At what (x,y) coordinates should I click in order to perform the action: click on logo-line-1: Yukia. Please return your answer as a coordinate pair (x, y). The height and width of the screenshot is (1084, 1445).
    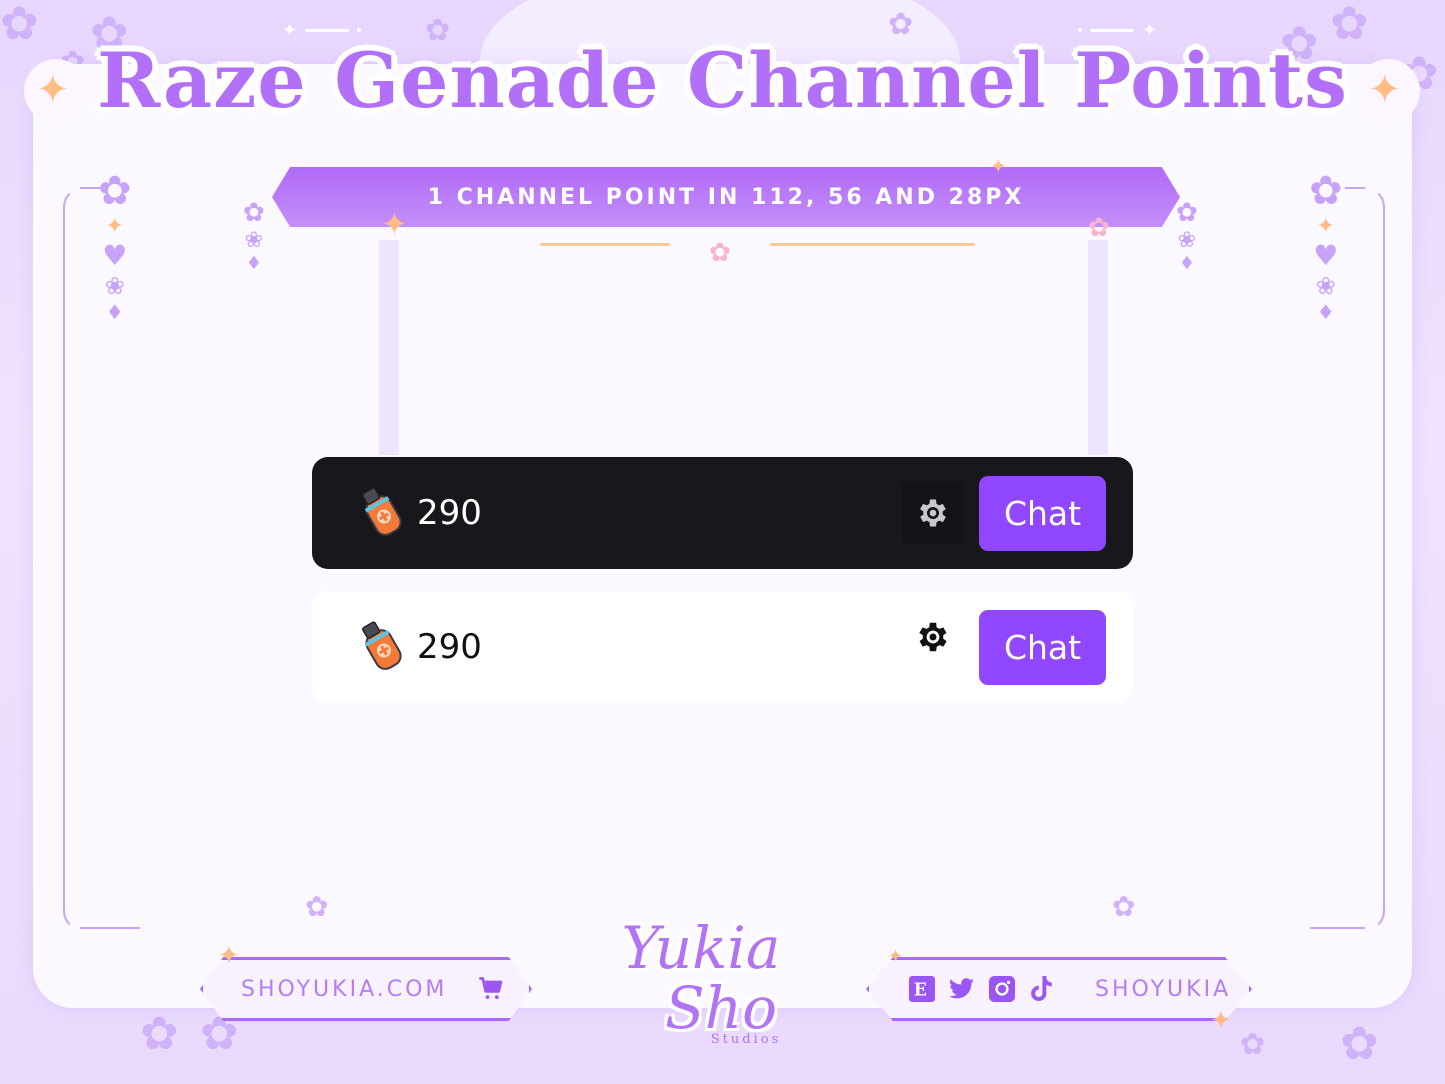
    Looking at the image, I should click on (701, 948).